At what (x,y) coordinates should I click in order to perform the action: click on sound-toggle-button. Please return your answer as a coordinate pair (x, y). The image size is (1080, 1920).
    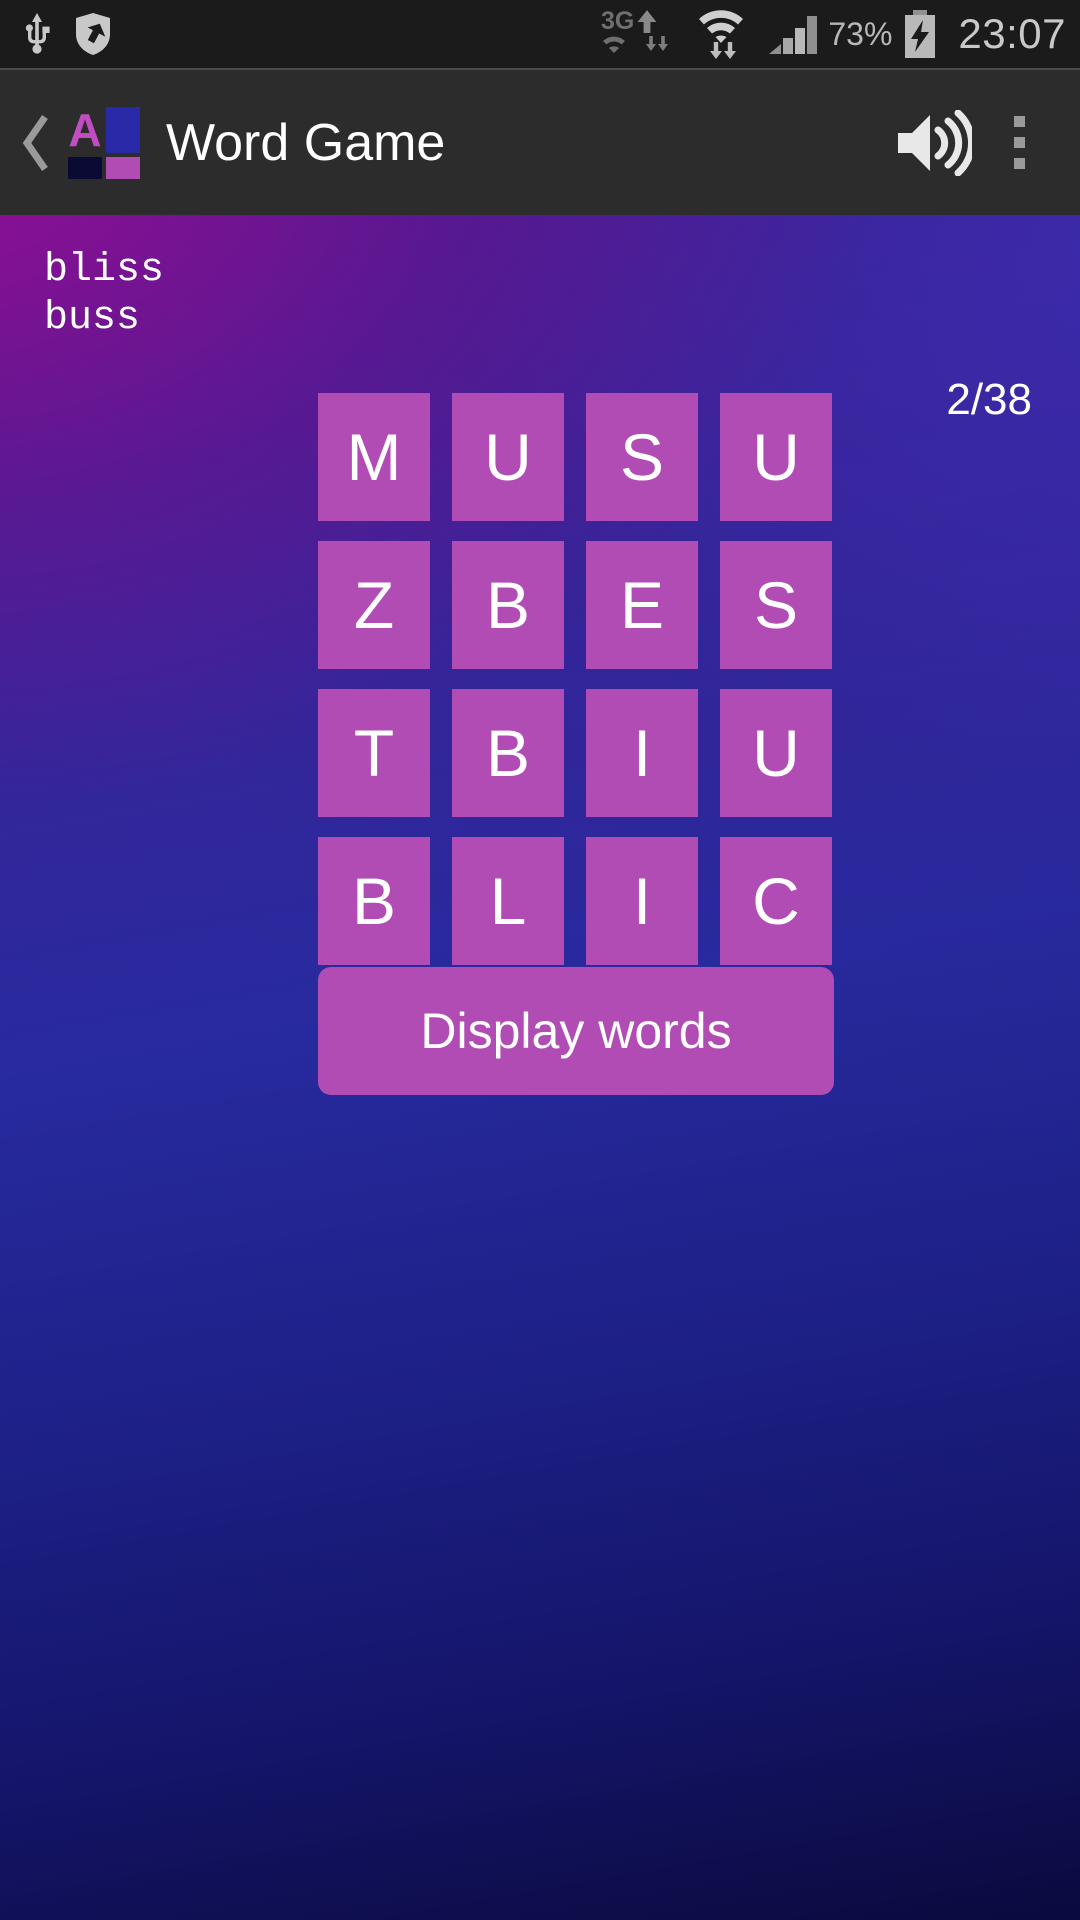
    Looking at the image, I should click on (933, 142).